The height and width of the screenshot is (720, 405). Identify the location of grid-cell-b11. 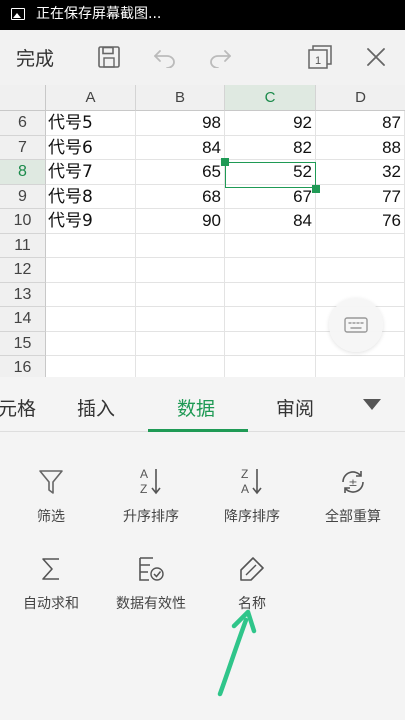
(180, 245).